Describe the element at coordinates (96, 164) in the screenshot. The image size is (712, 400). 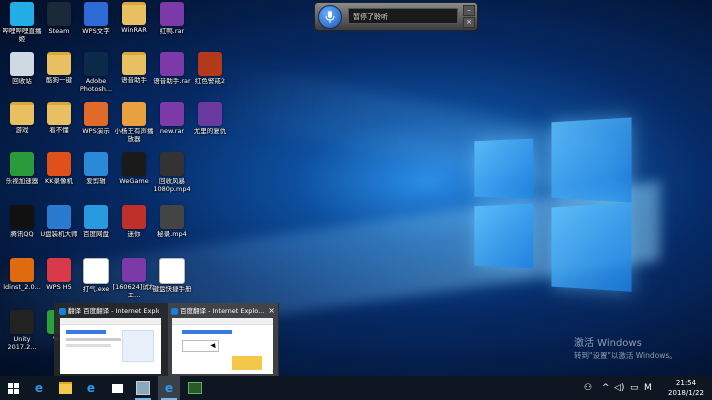
I see `editor-icon` at that location.